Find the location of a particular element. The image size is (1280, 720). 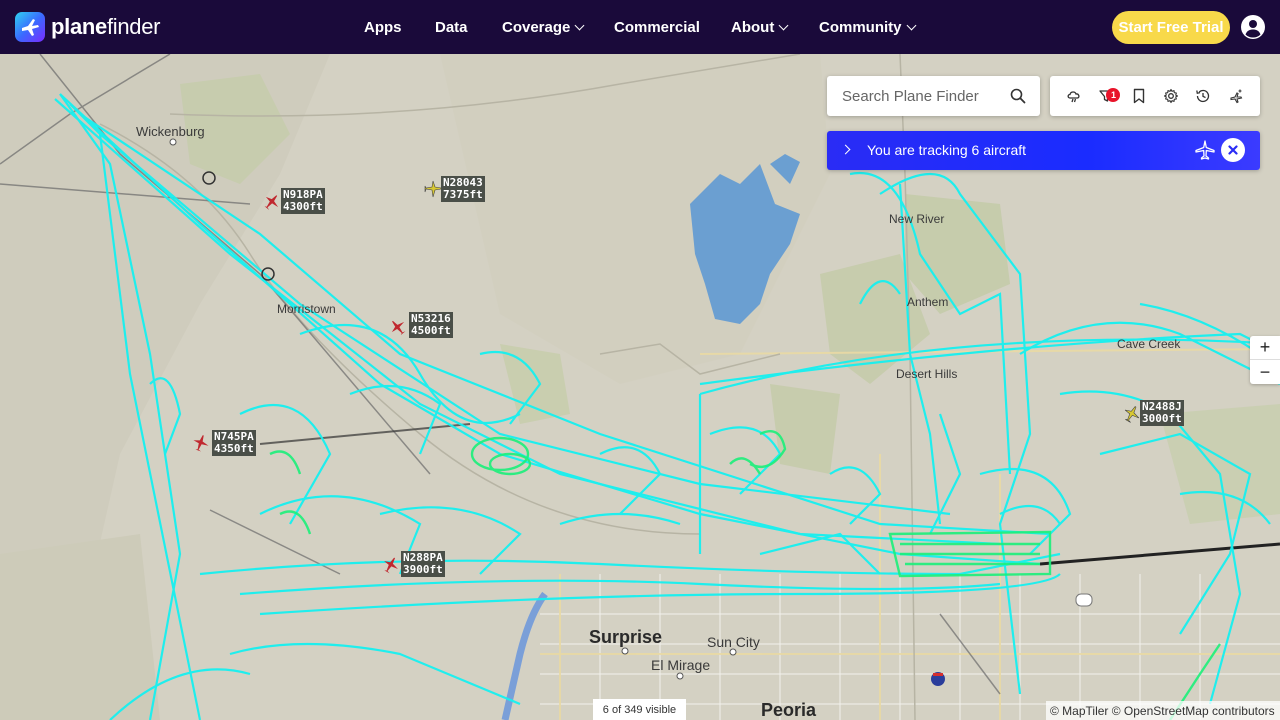

close-icon is located at coordinates (1233, 150).